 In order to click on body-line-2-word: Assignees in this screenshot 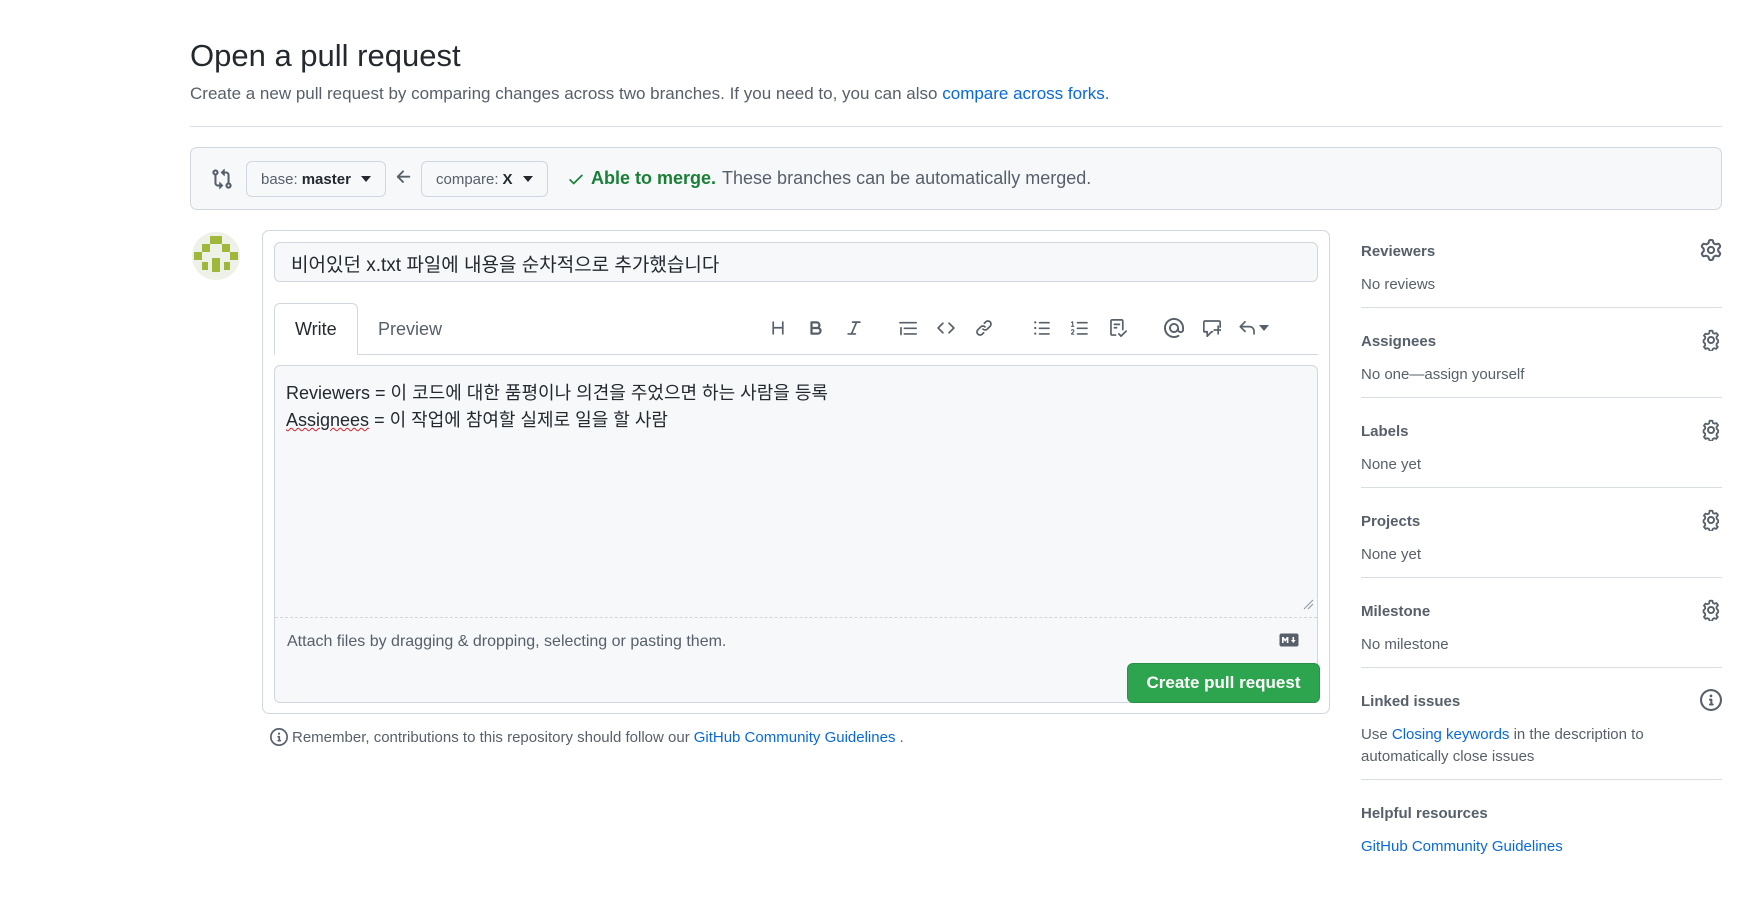, I will do `click(328, 420)`.